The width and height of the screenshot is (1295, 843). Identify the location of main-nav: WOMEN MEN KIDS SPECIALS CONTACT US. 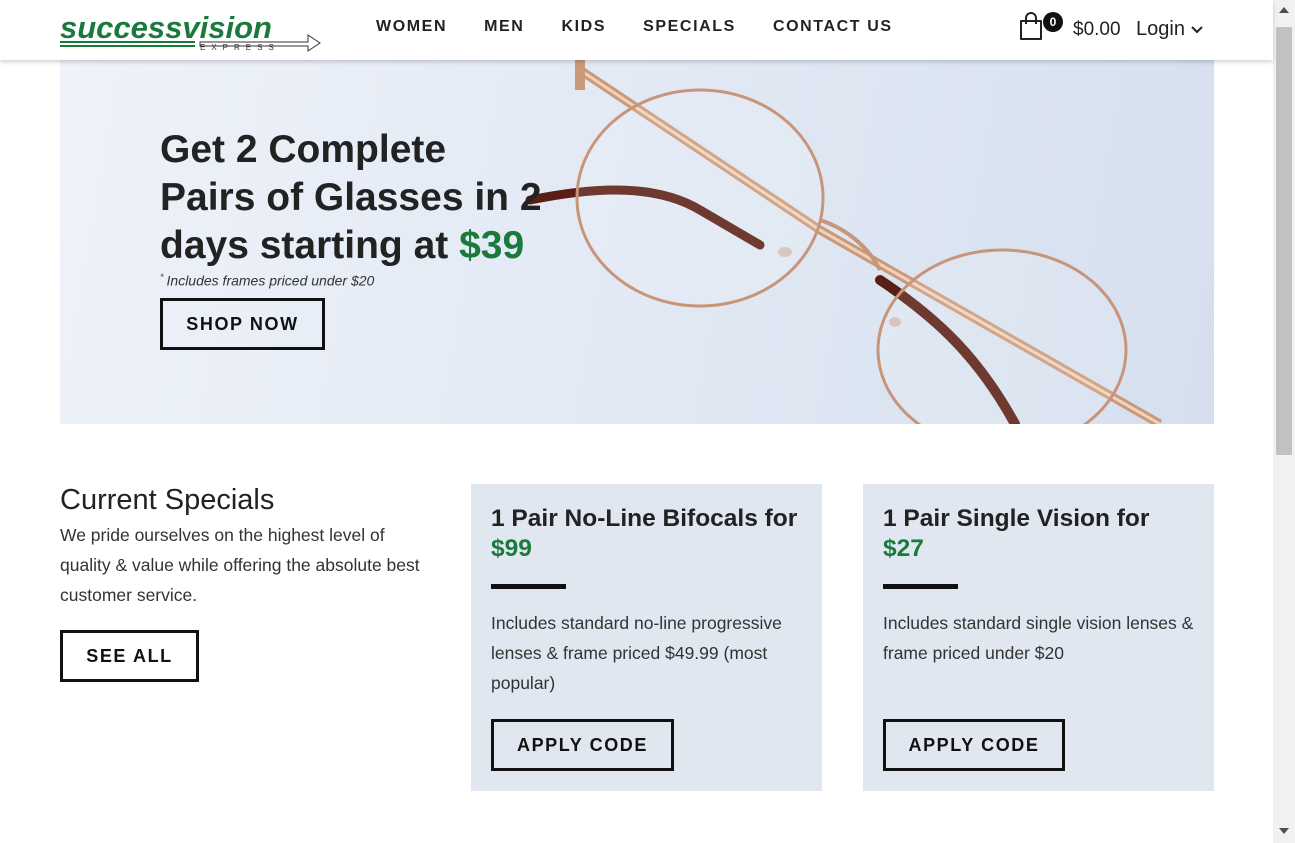
(653, 27).